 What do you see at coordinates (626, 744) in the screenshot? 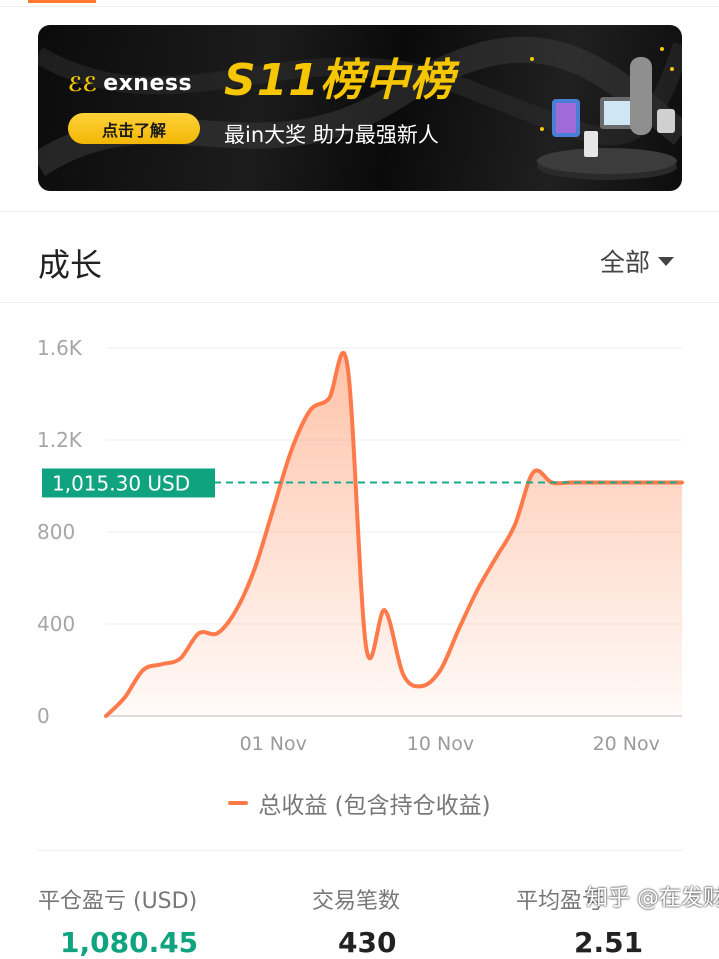
I see `x-tick-label: 20 Nov` at bounding box center [626, 744].